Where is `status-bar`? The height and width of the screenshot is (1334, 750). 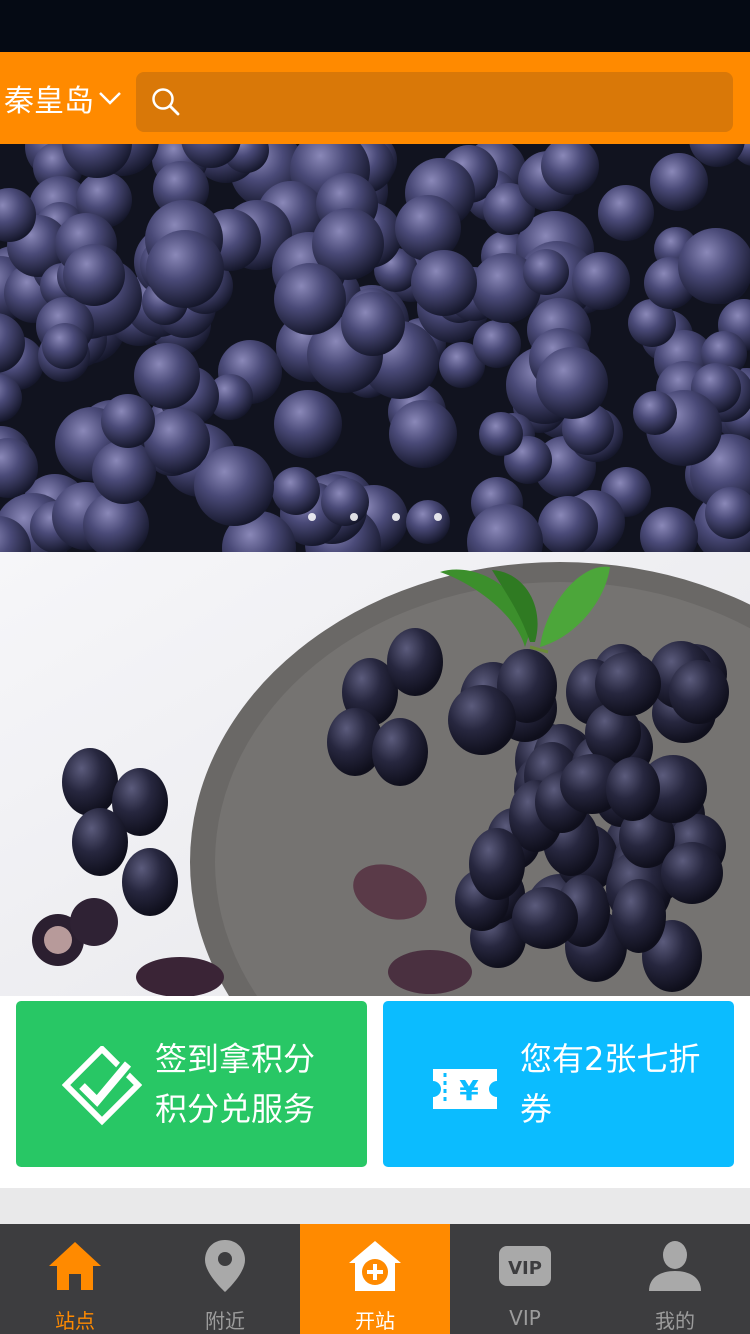 status-bar is located at coordinates (375, 26).